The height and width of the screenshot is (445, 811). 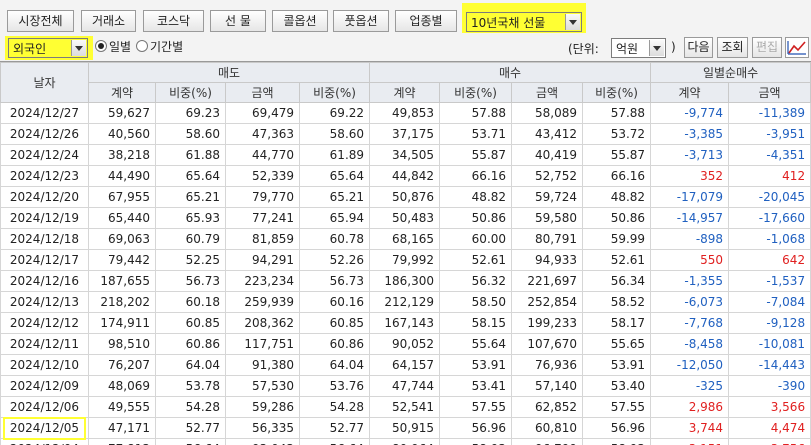 I want to click on date-cell: 2024/12/23, so click(x=45, y=176).